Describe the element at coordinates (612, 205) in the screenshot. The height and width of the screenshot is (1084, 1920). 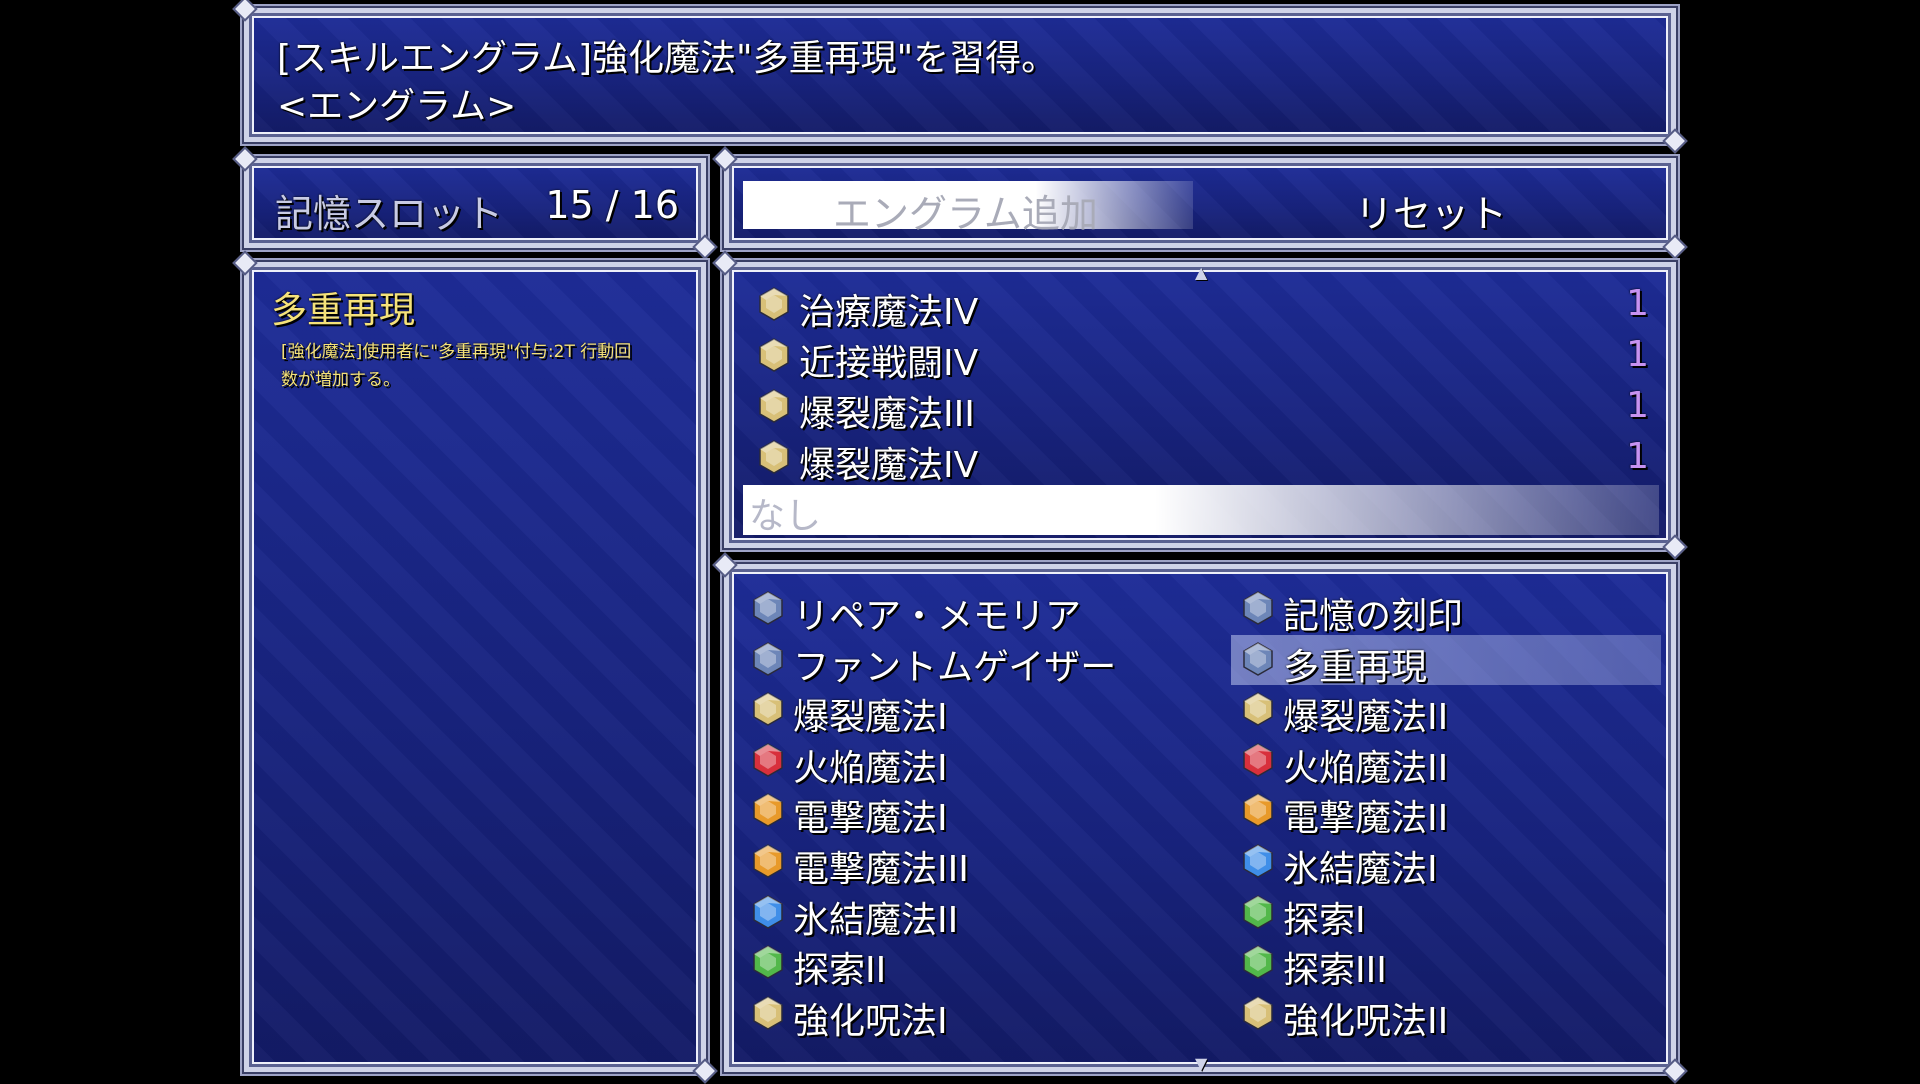
I see `memory-slot-value: 15 / 16` at that location.